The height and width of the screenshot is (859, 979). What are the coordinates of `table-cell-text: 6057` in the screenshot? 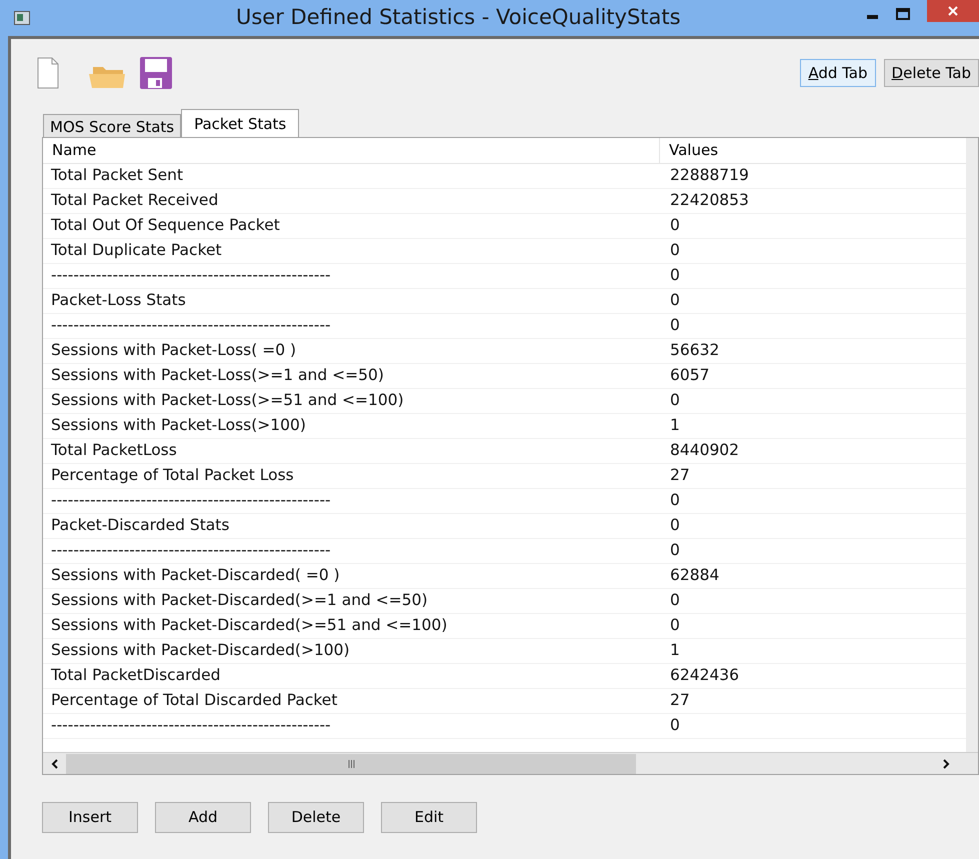 It's located at (689, 375).